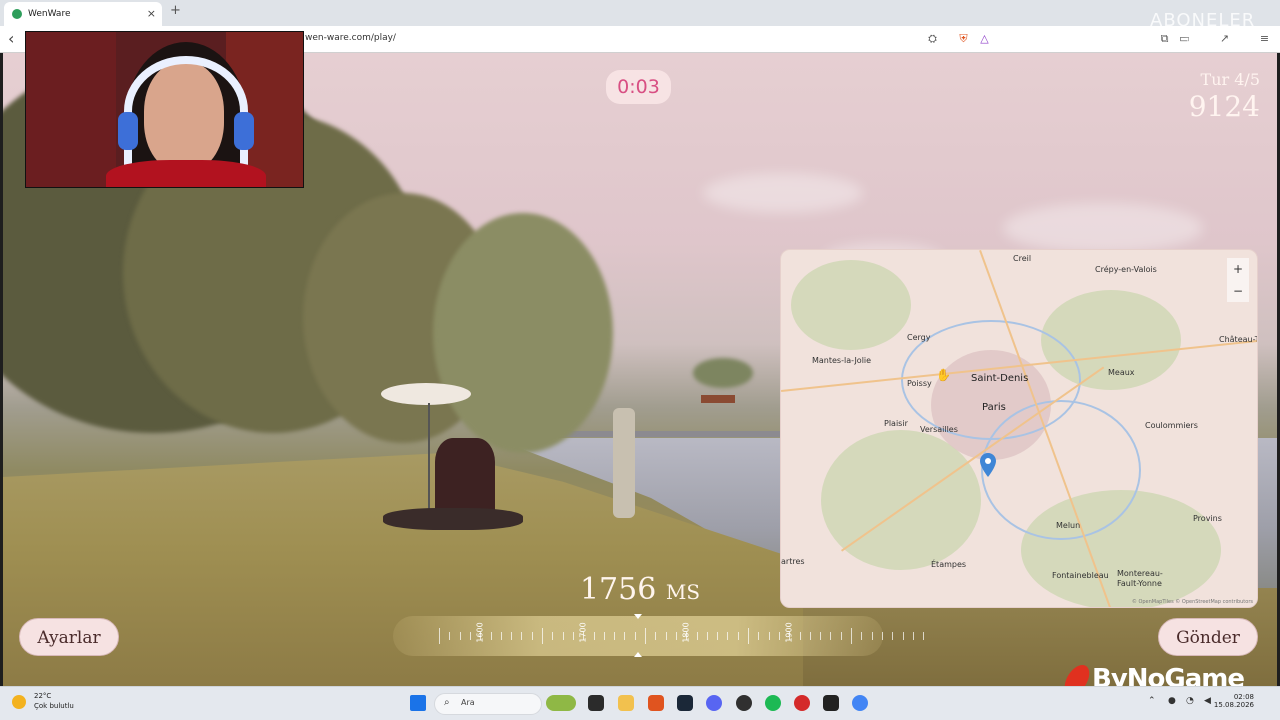  Describe the element at coordinates (932, 38) in the screenshot. I see `translate-icon: ⛭` at that location.